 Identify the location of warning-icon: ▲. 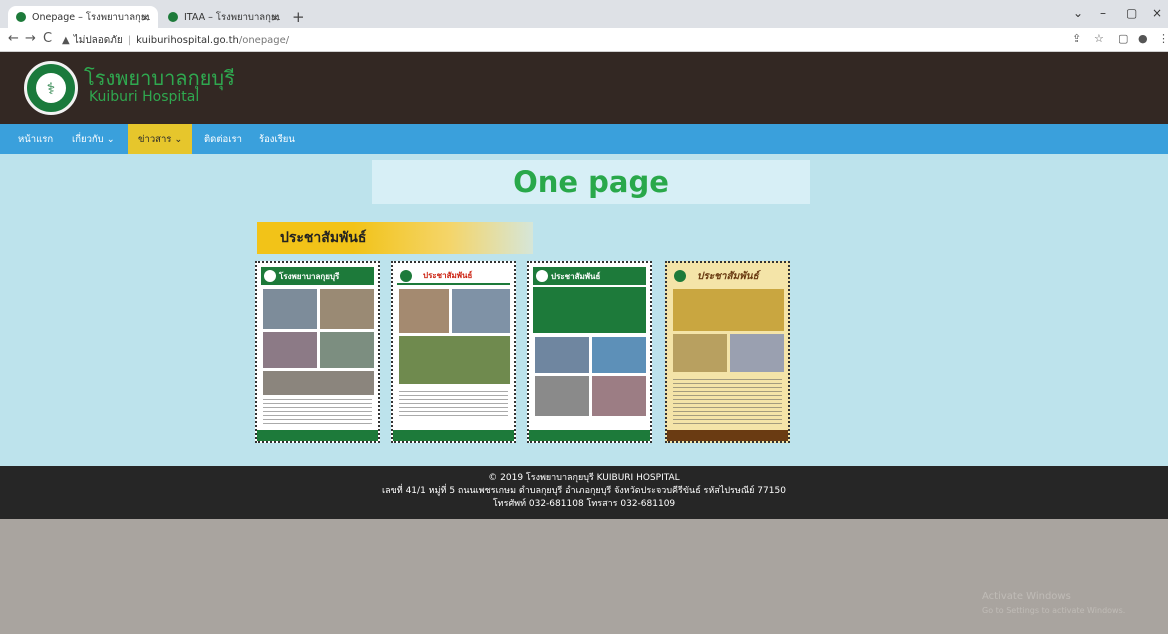
(66, 40).